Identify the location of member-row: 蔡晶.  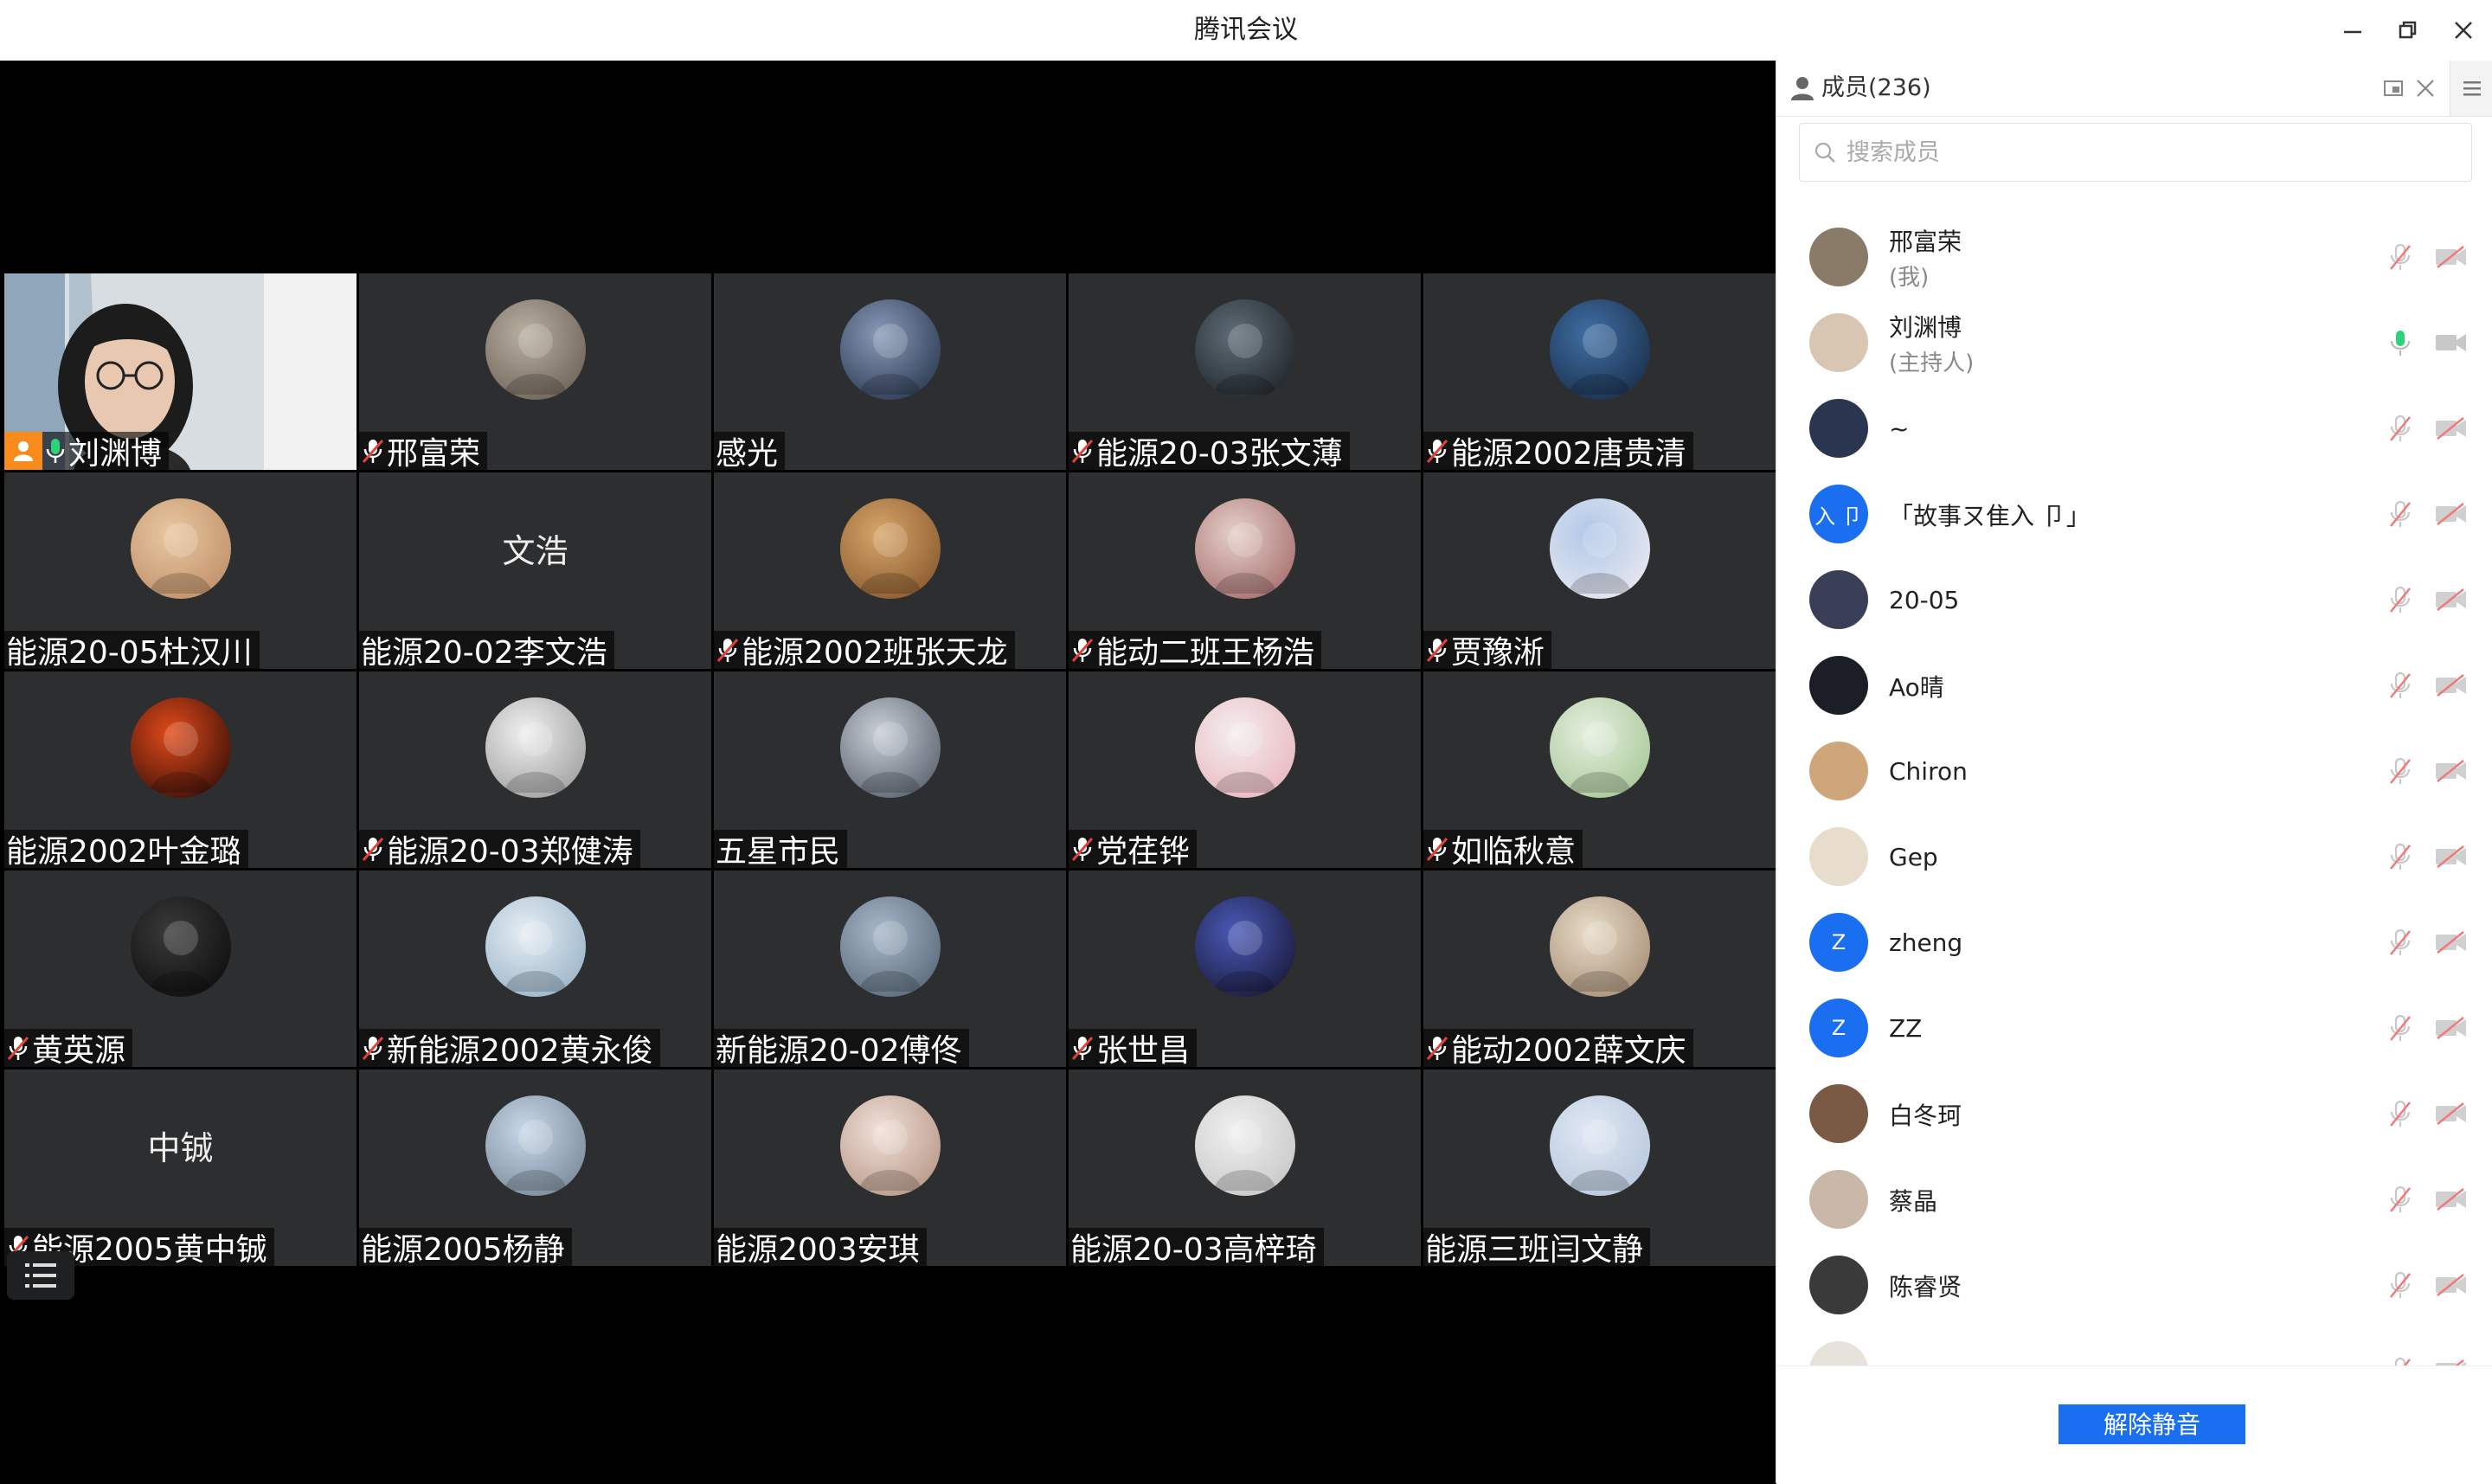
(2134, 1200).